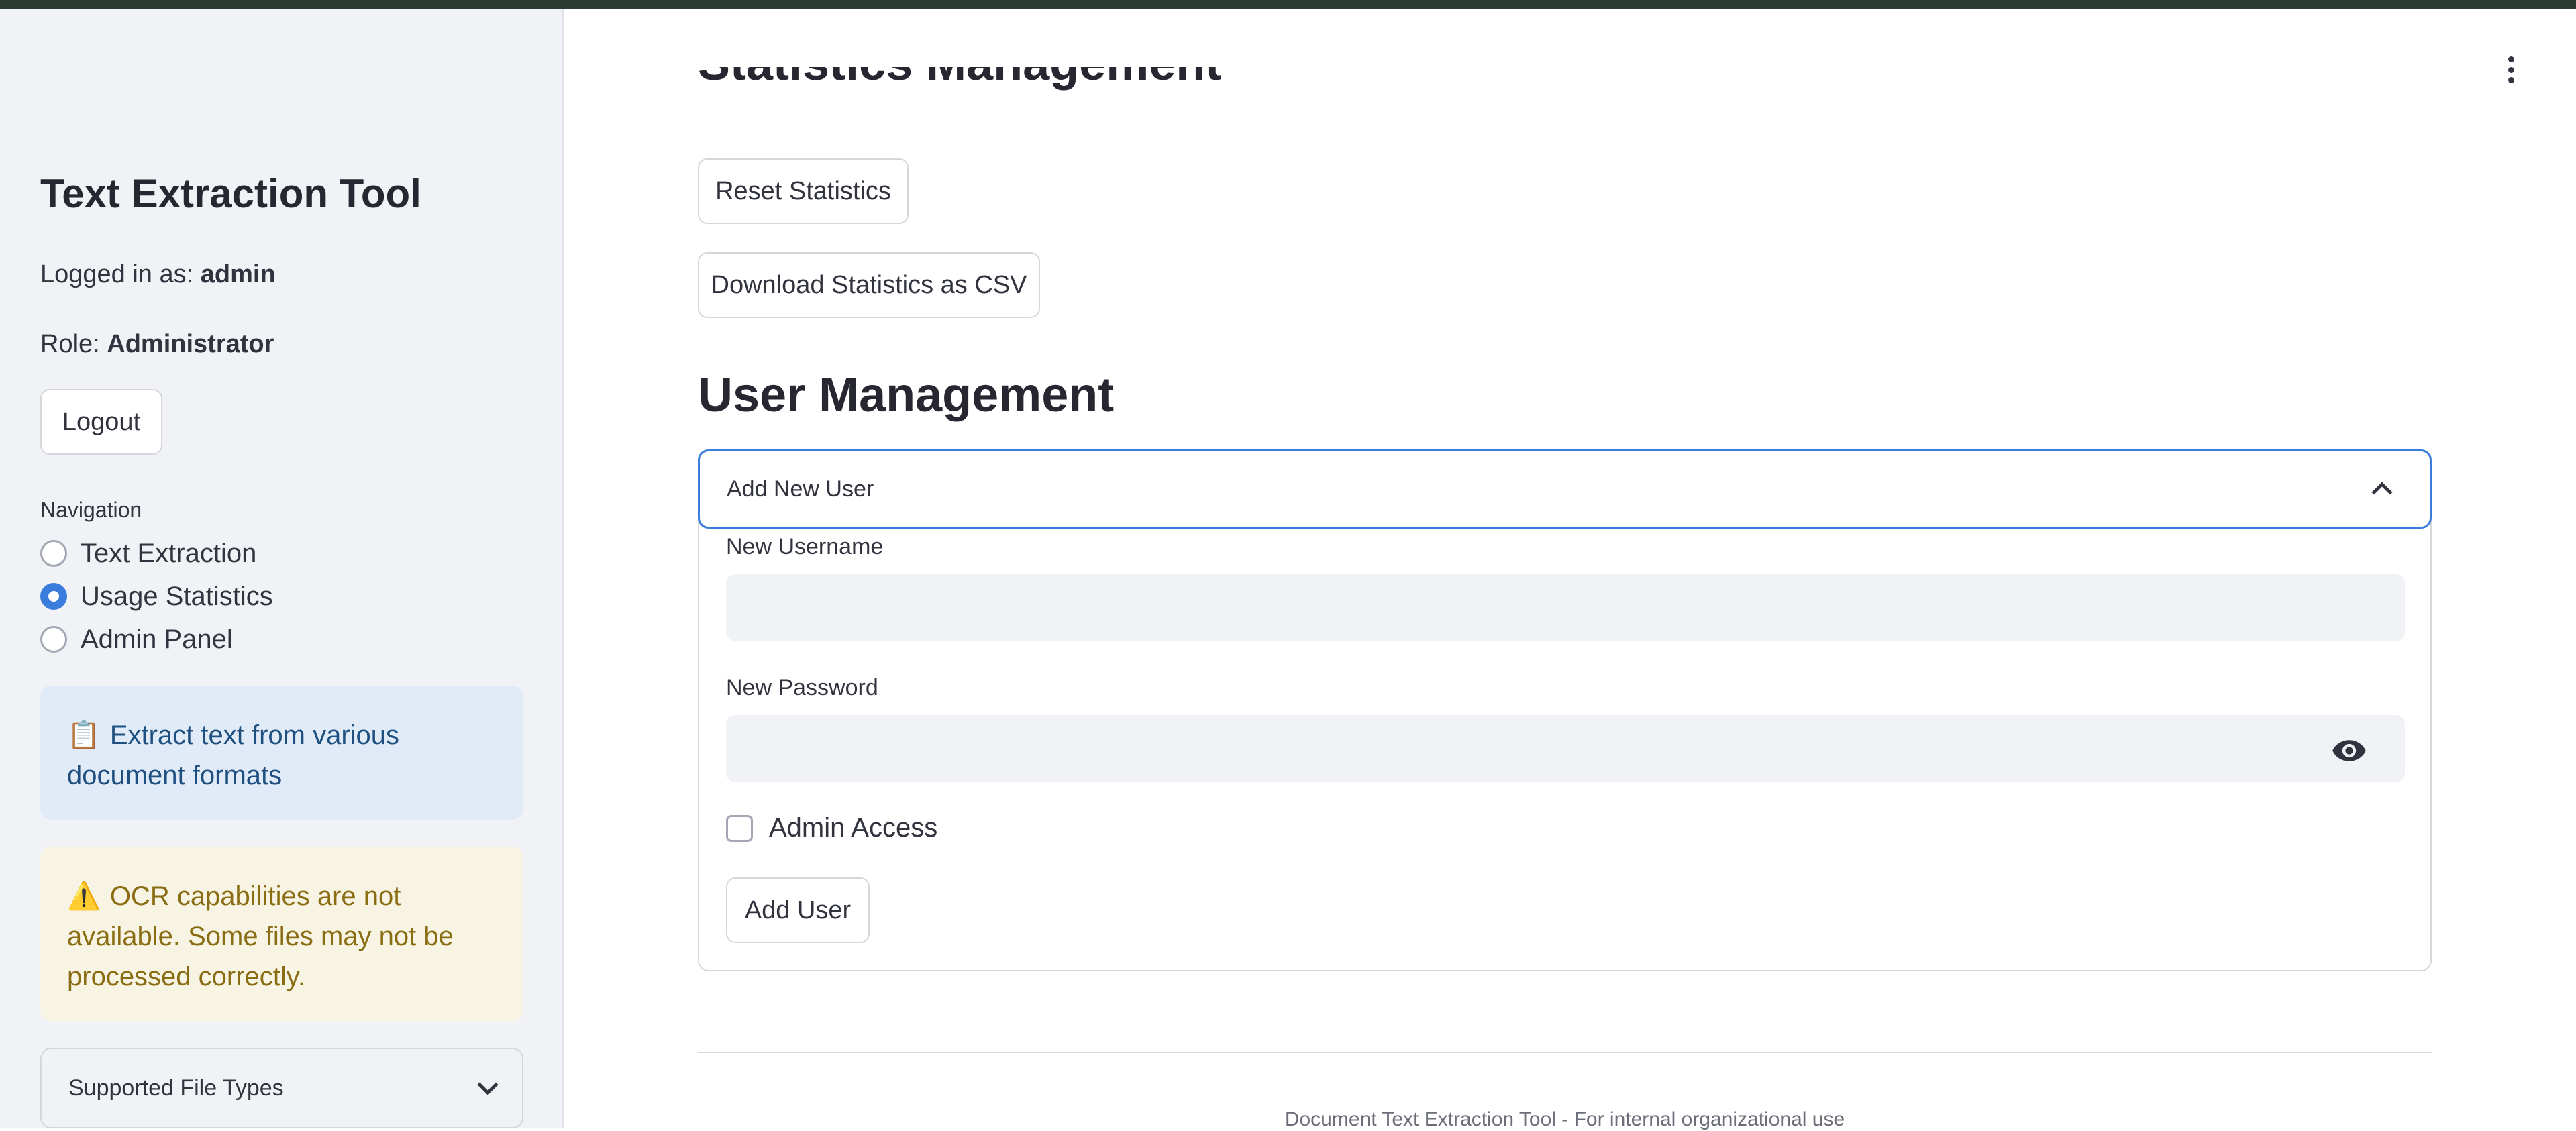 The width and height of the screenshot is (2576, 1131). Describe the element at coordinates (84, 736) in the screenshot. I see `clipboard-icon: 📋` at that location.